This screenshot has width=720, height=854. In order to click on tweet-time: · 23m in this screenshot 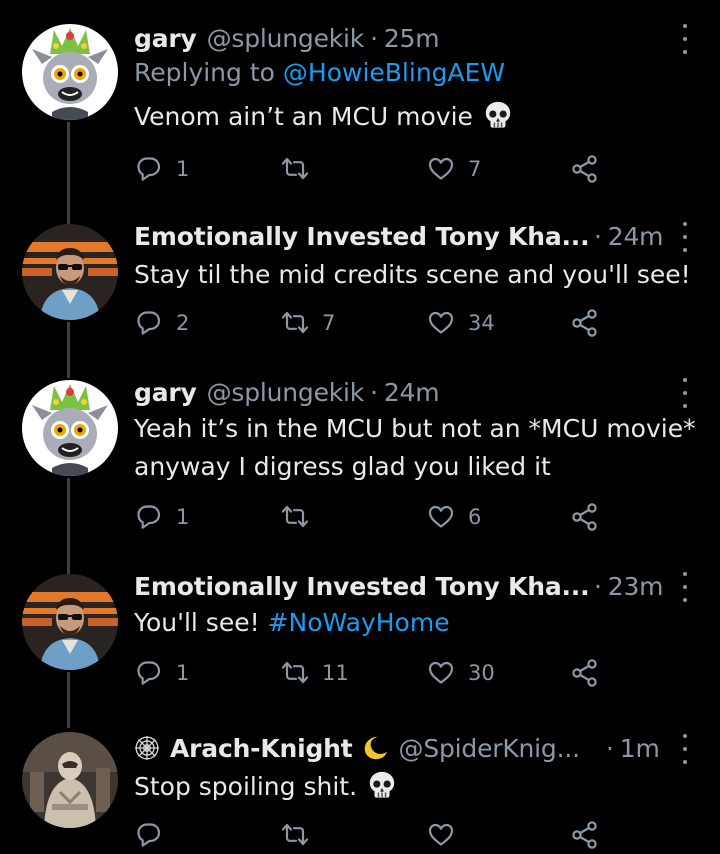, I will do `click(626, 586)`.